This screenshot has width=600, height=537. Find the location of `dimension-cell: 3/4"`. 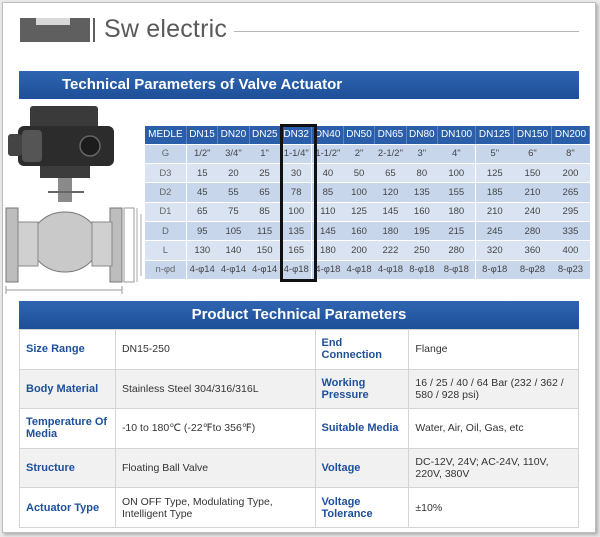

dimension-cell: 3/4" is located at coordinates (233, 154).